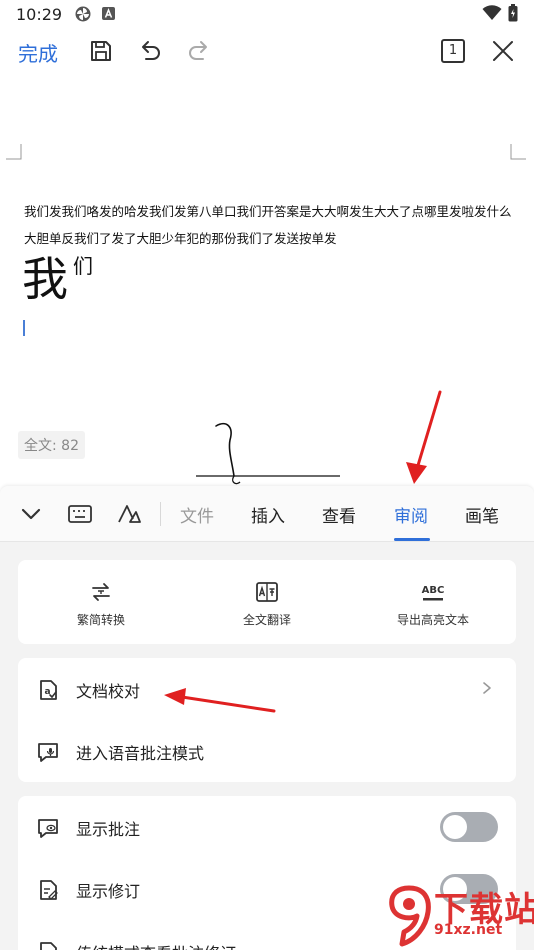 Image resolution: width=534 pixels, height=950 pixels. What do you see at coordinates (482, 514) in the screenshot?
I see `tab-pen: 画笔` at bounding box center [482, 514].